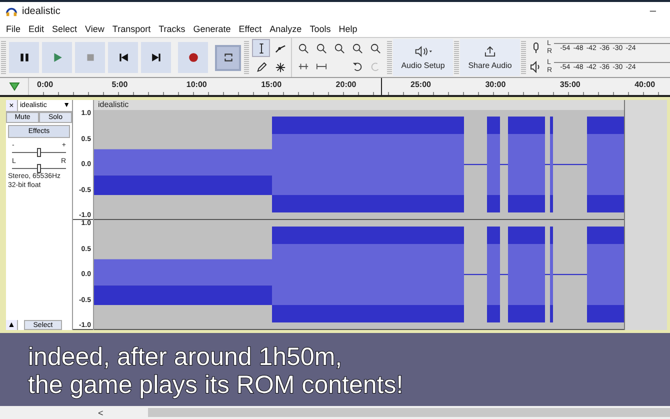 Image resolution: width=670 pixels, height=419 pixels. What do you see at coordinates (90, 57) in the screenshot?
I see `stop-icon` at bounding box center [90, 57].